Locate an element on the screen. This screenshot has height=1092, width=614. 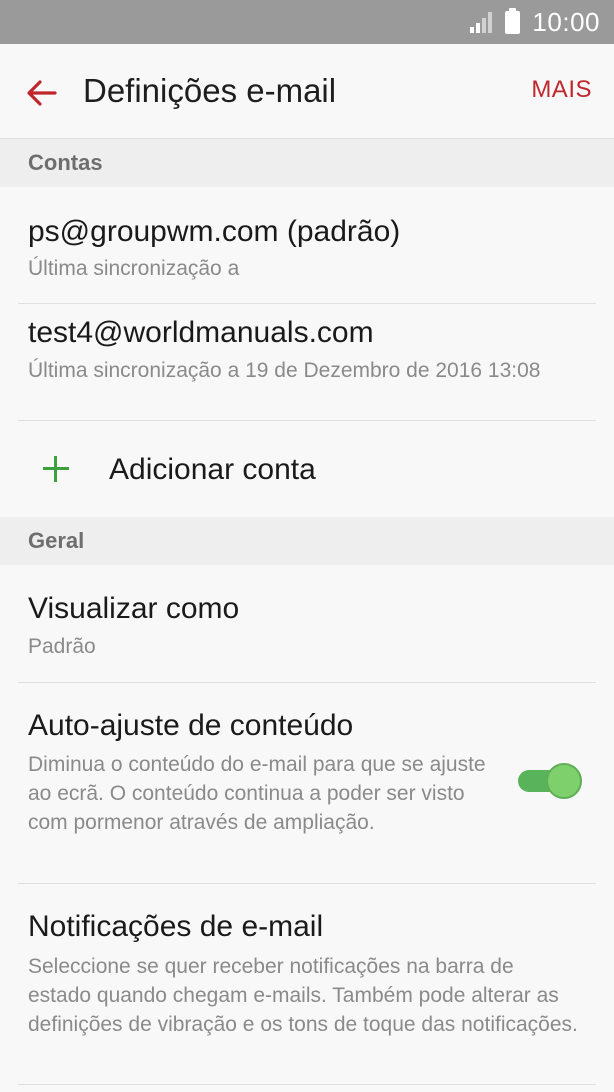
app-bar: Definições e-mail MAIS is located at coordinates (307, 91).